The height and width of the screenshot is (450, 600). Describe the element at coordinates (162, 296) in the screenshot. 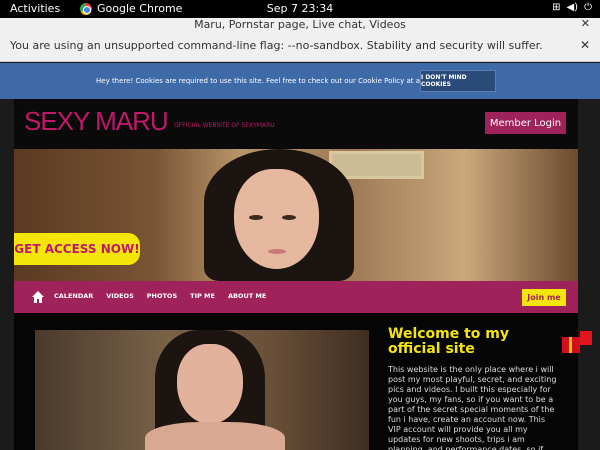

I see `nav-item-photos: PHOTOS` at that location.